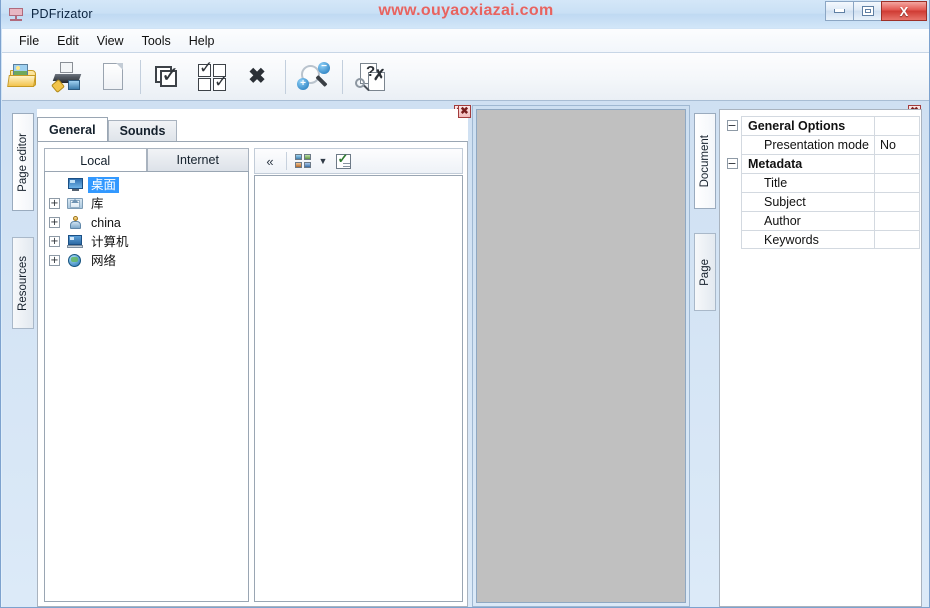 Image resolution: width=930 pixels, height=608 pixels. I want to click on import-scanner-button, so click(68, 77).